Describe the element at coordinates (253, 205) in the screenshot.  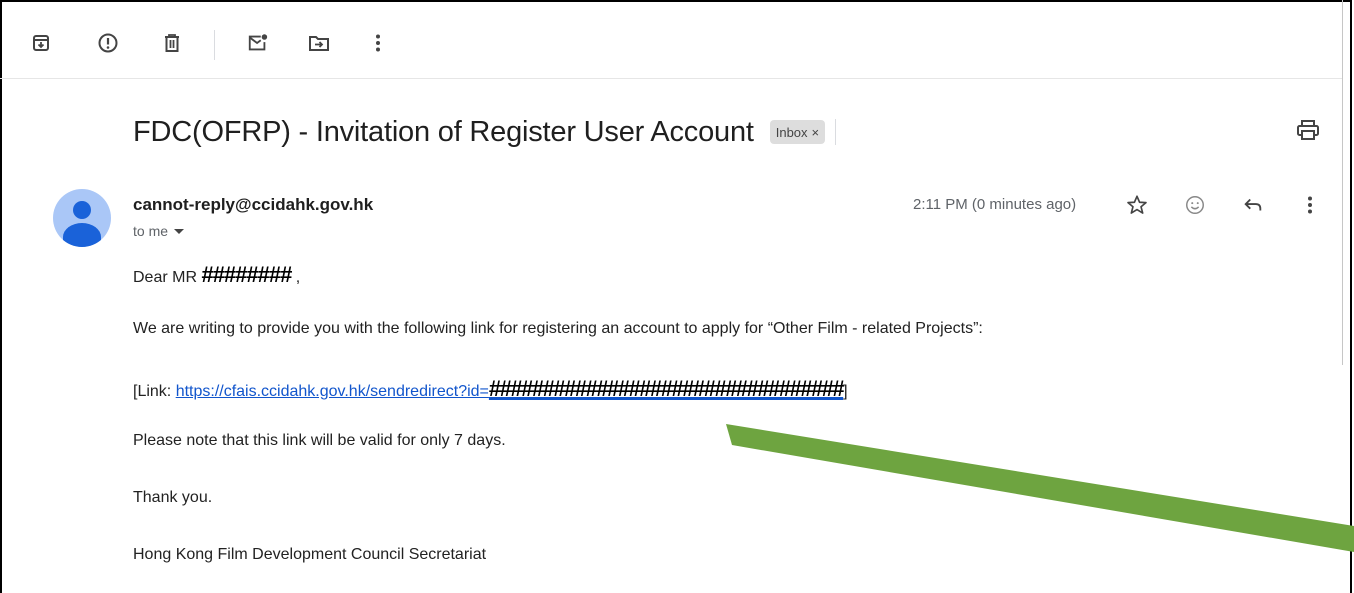
I see `sender-address: cannot-reply@ccidahk.gov.hk` at that location.